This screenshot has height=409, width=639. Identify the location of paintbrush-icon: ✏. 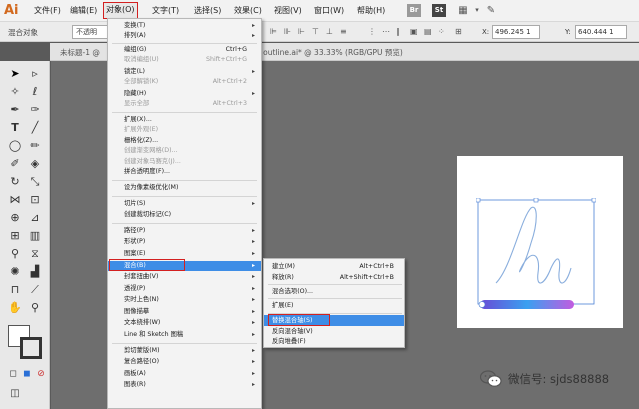
(35, 146).